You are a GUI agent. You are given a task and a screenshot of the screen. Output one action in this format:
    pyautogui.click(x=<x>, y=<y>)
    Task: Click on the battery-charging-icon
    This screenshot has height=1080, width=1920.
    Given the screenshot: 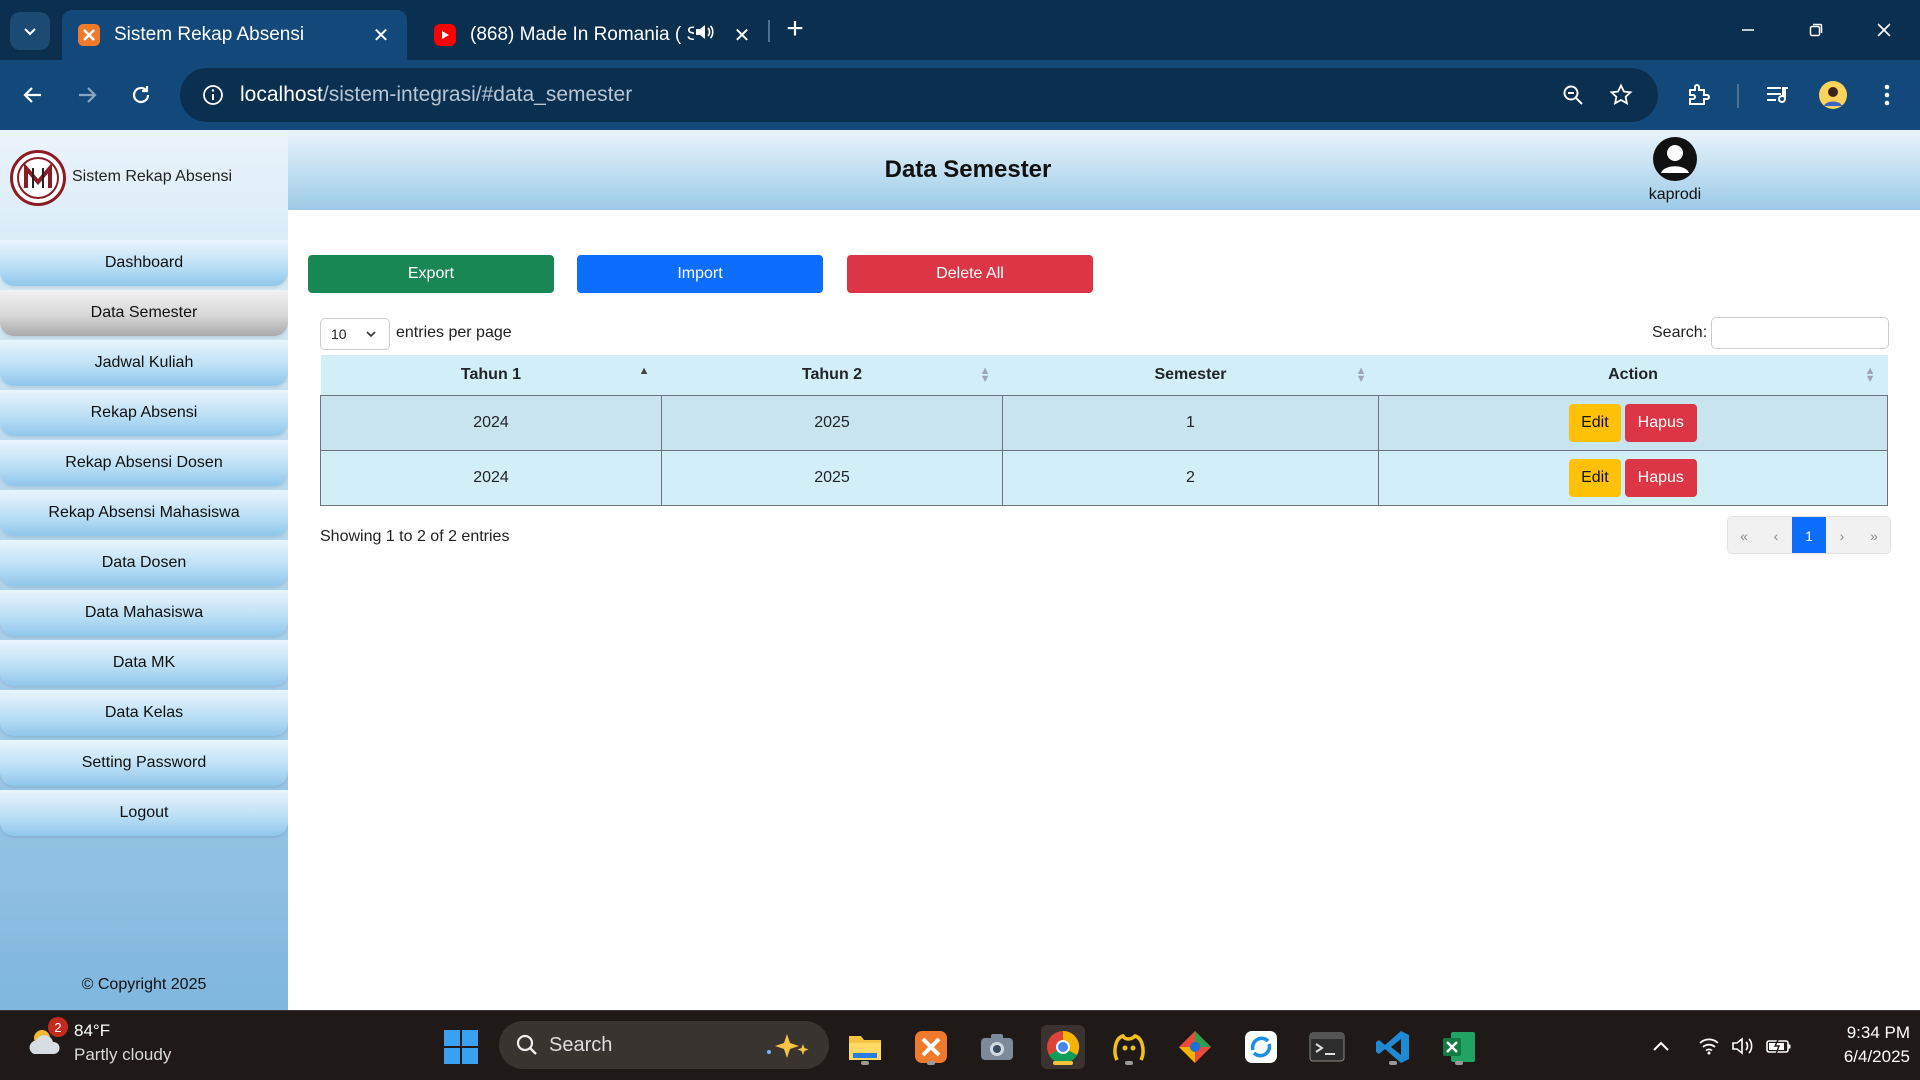 What is the action you would take?
    pyautogui.click(x=1779, y=1046)
    